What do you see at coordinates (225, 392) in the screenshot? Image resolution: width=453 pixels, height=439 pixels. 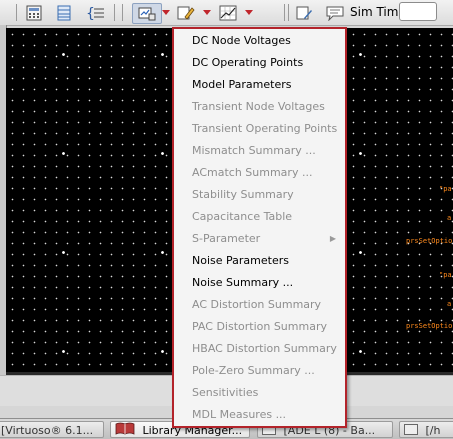 I see `menu-item-sensitivities: Sensitivities` at bounding box center [225, 392].